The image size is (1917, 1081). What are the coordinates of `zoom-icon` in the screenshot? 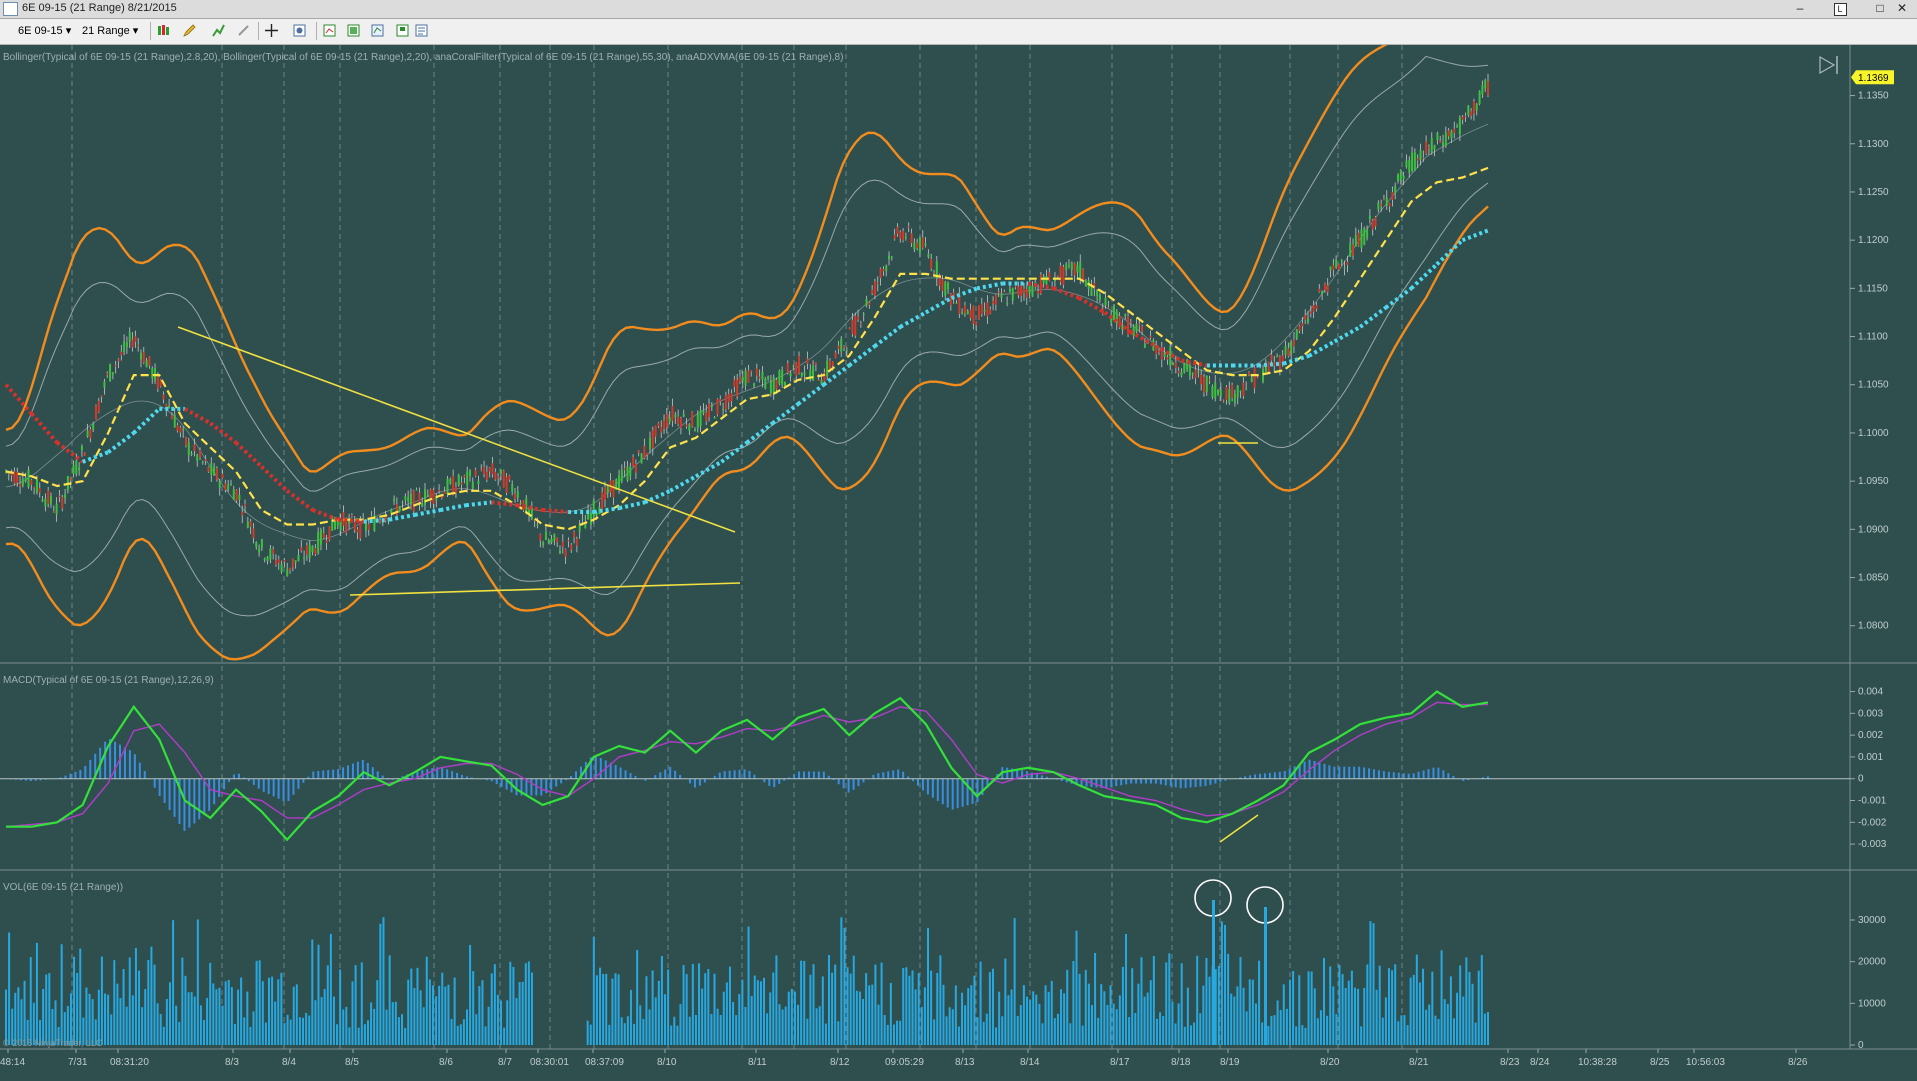 It's located at (243, 30).